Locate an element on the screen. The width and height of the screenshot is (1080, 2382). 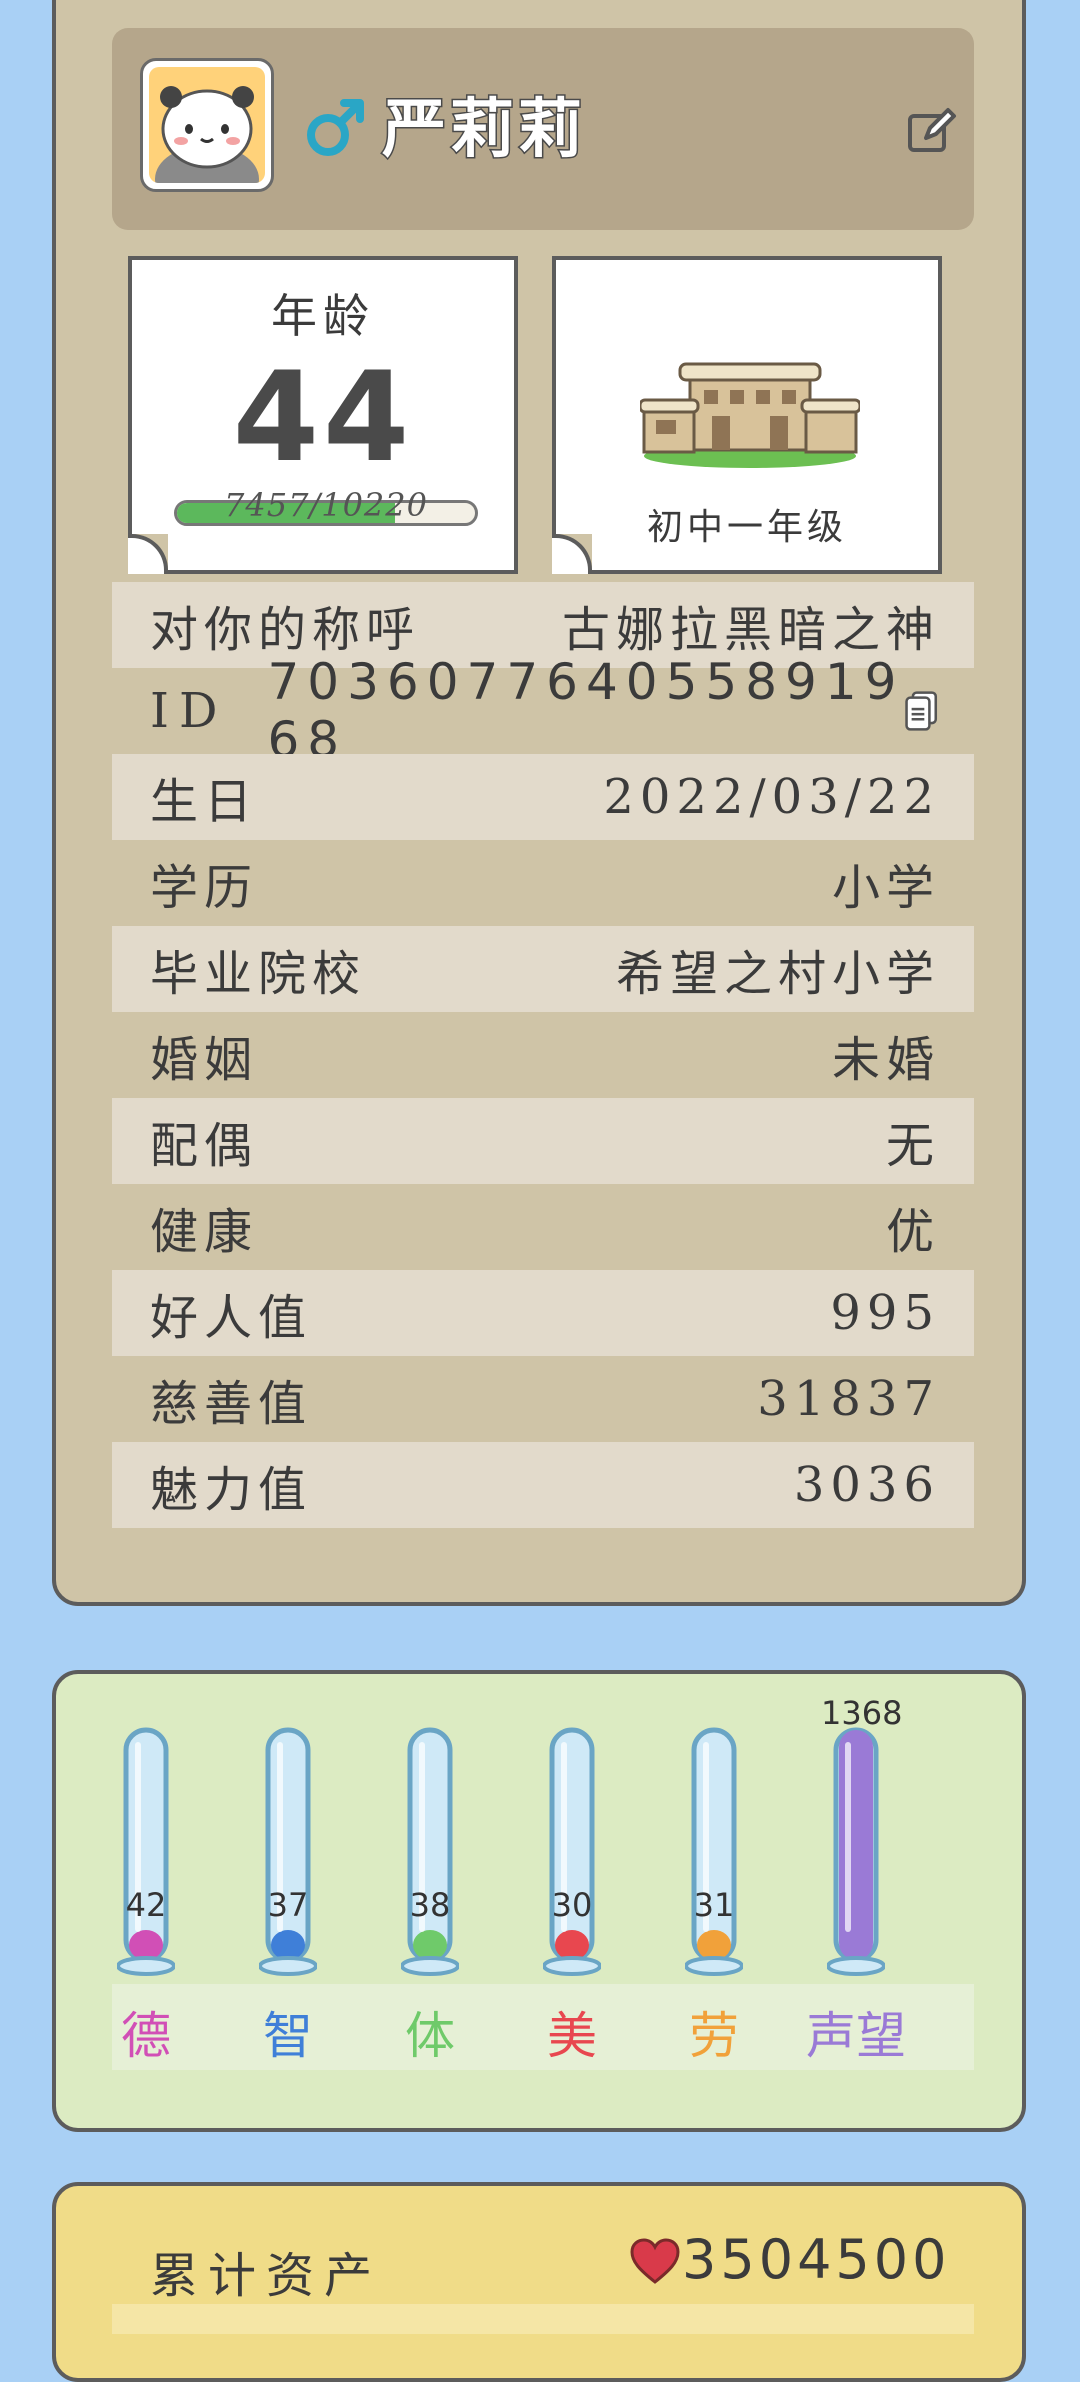
info-value: 3036 is located at coordinates (866, 1485).